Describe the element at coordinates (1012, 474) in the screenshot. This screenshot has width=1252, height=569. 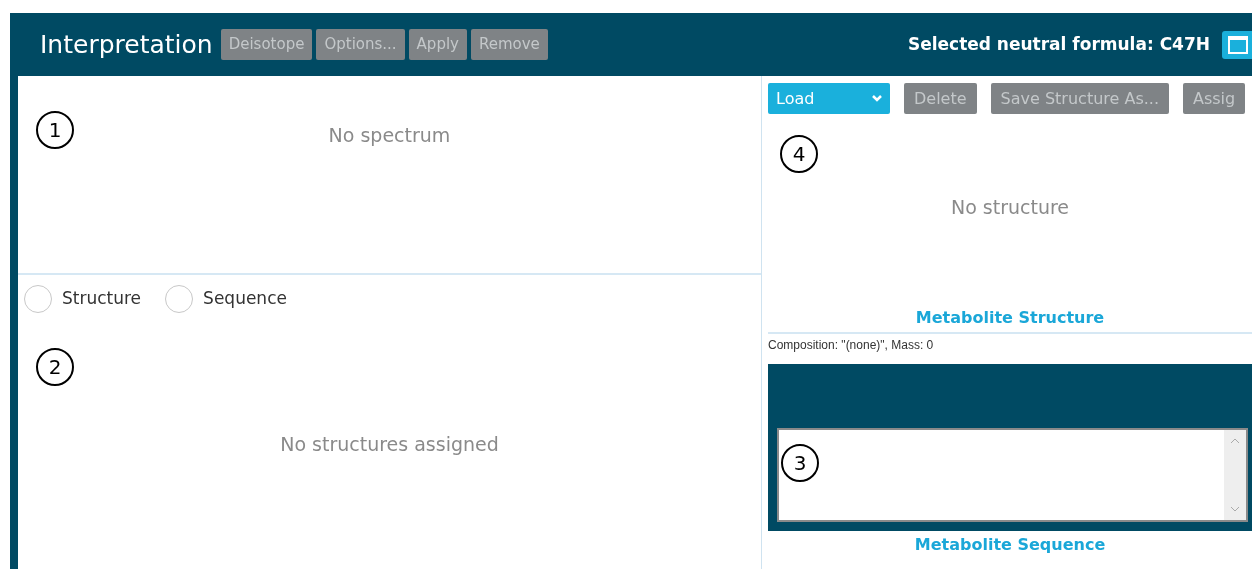
I see `sequence-field: 3` at that location.